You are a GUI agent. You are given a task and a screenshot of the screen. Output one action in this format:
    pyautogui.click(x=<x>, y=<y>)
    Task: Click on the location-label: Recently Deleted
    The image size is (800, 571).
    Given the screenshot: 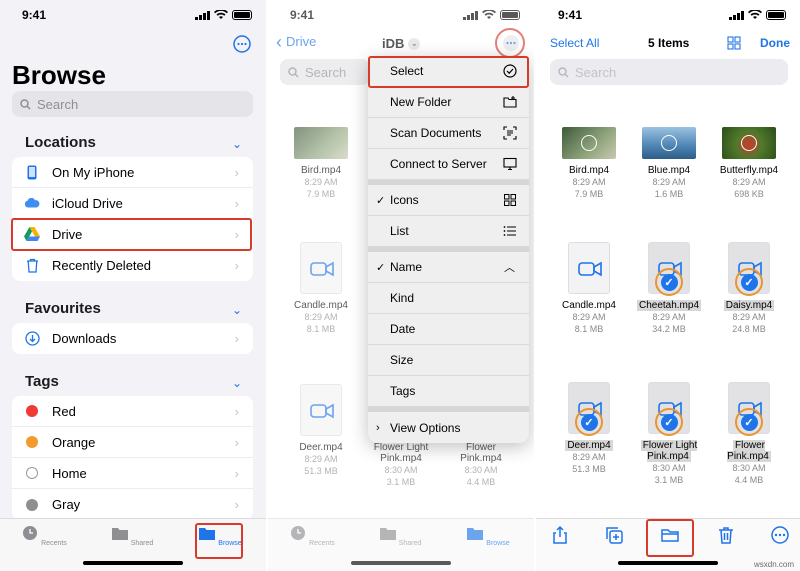 What is the action you would take?
    pyautogui.click(x=101, y=265)
    